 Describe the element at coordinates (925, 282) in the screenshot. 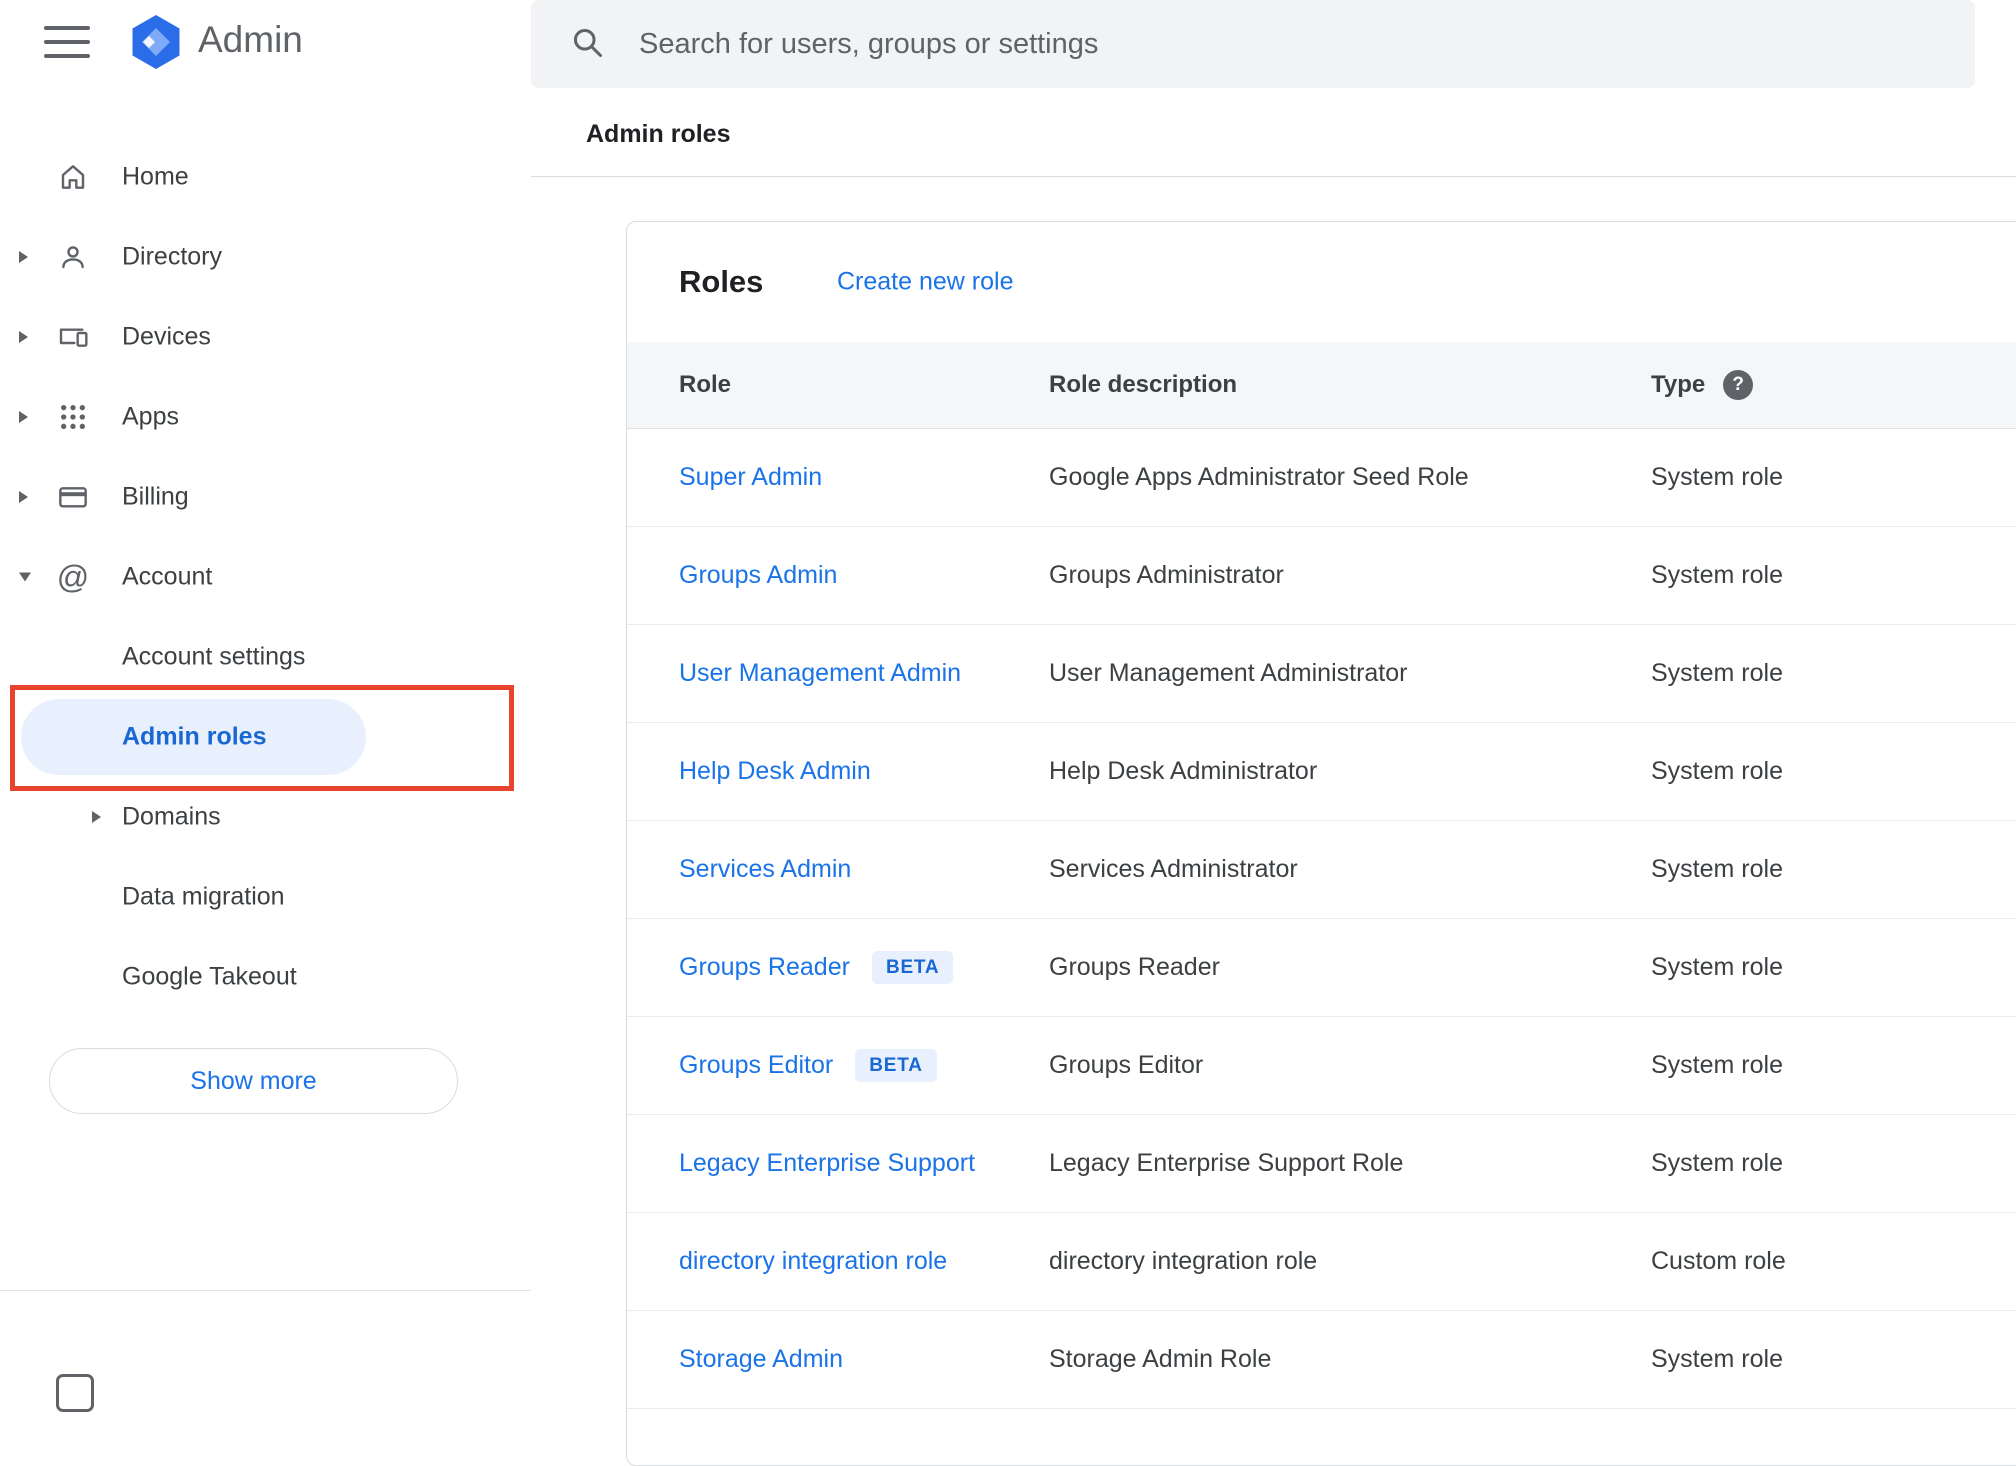

I see `create-new-role-link: Create new role` at that location.